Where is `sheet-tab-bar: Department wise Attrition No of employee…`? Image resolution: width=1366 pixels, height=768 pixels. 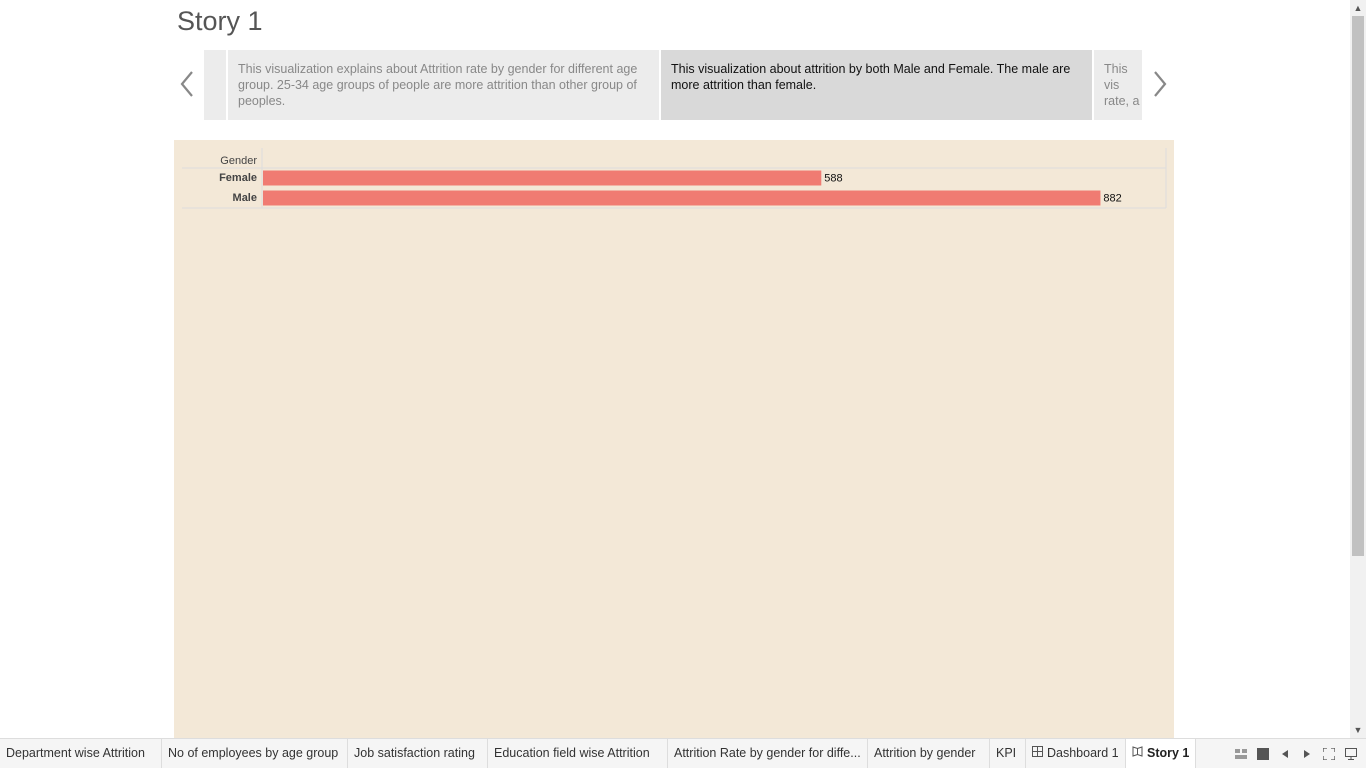 sheet-tab-bar: Department wise Attrition No of employee… is located at coordinates (683, 753).